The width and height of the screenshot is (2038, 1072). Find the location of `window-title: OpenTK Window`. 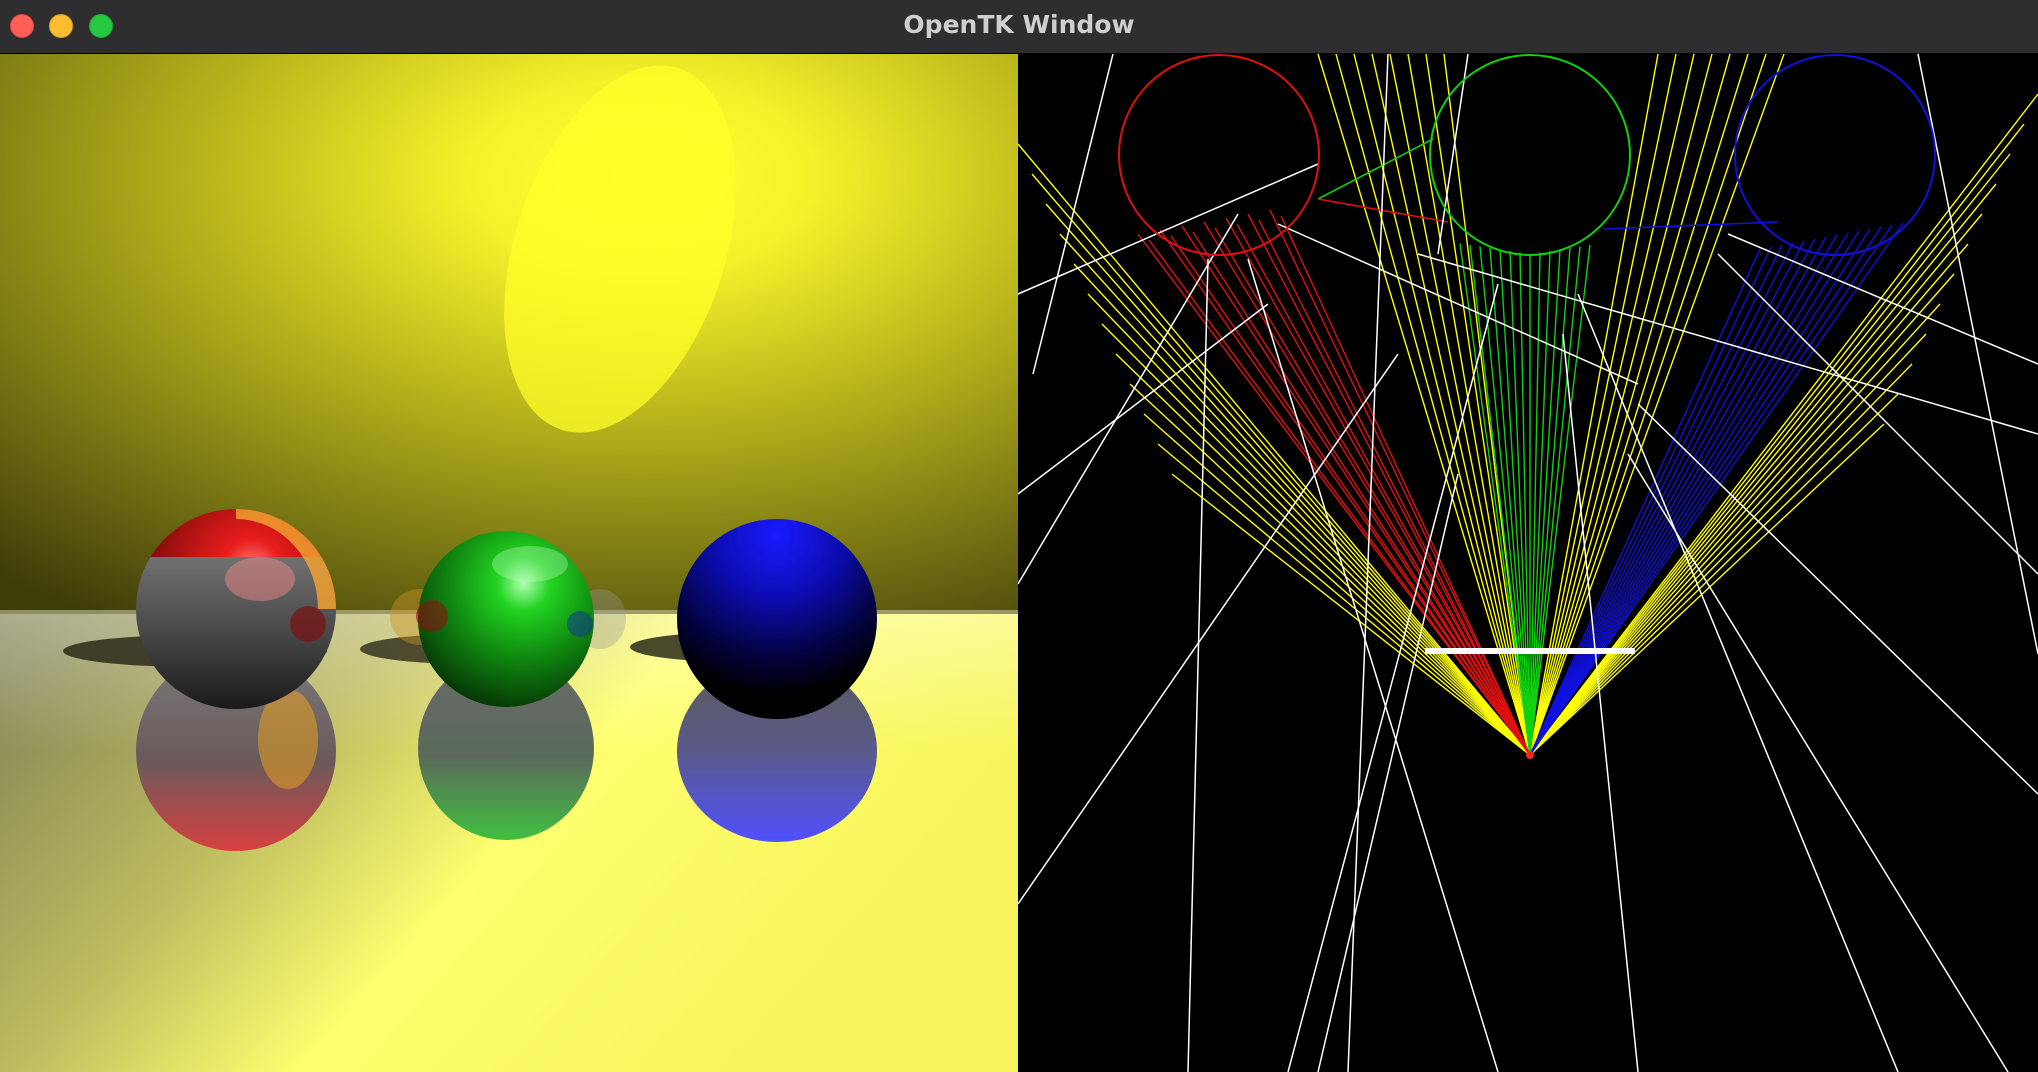

window-title: OpenTK Window is located at coordinates (1019, 24).